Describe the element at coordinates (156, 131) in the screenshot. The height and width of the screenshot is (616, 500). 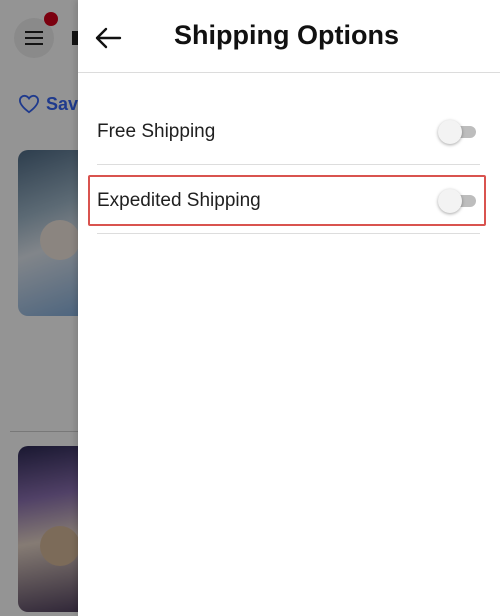
I see `free-shipping-label: Free Shipping` at that location.